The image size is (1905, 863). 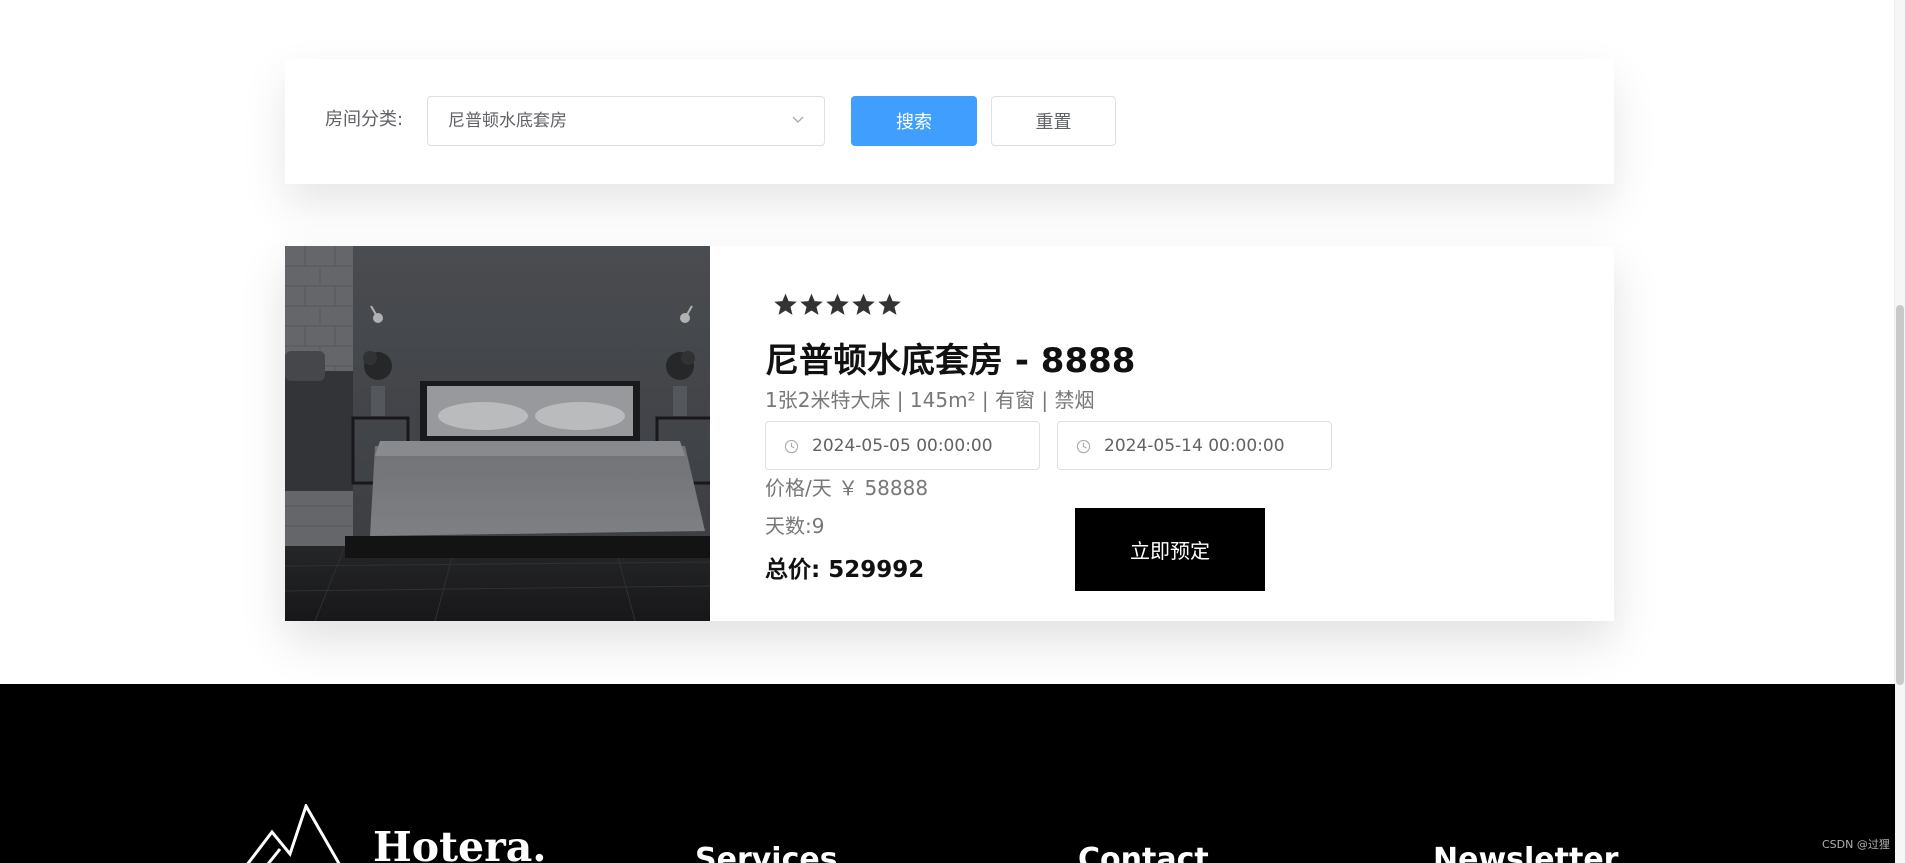 I want to click on room-photo, so click(x=497, y=433).